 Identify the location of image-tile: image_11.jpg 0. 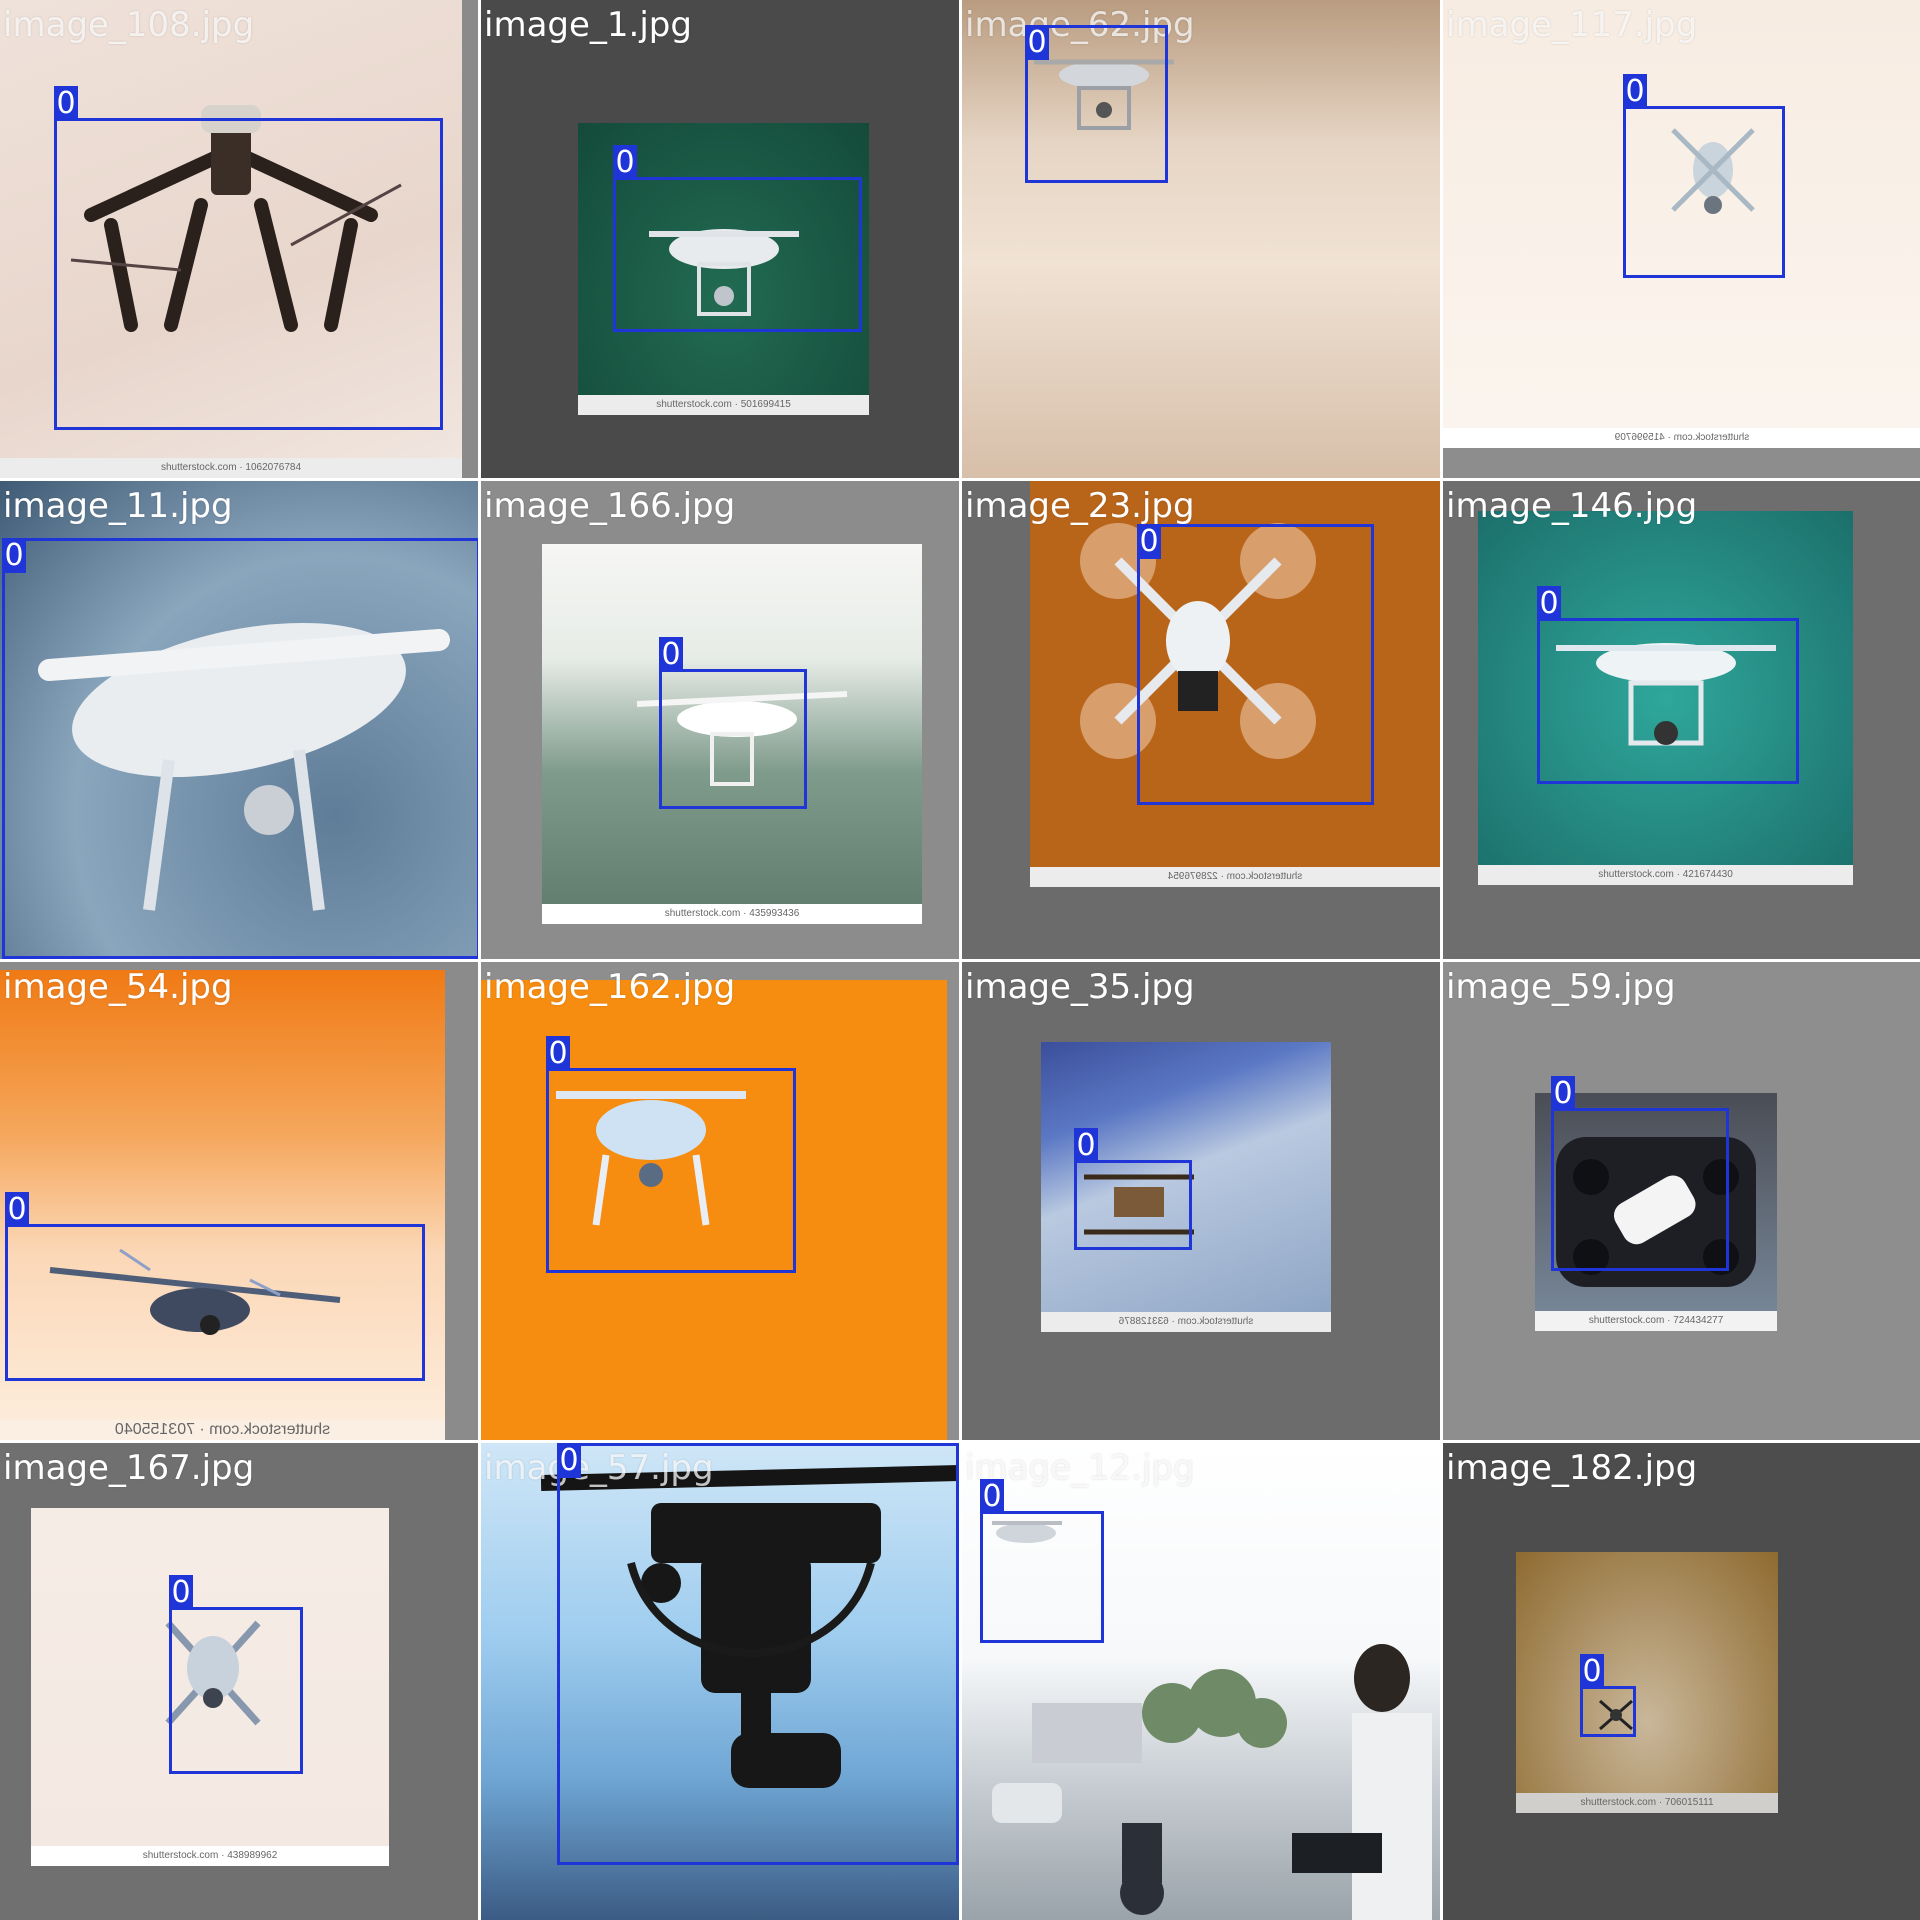
(239, 720).